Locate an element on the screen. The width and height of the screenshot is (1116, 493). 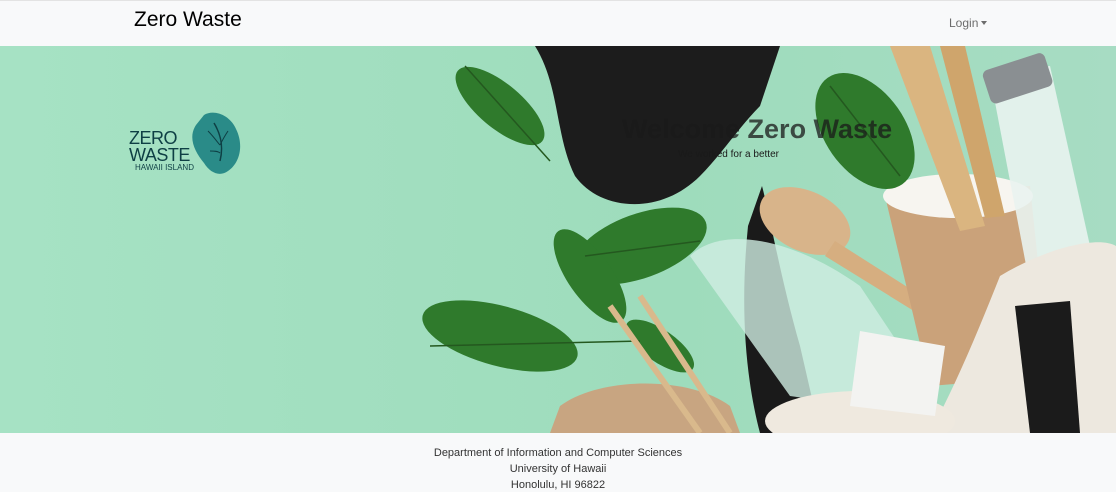
caret-down-icon is located at coordinates (984, 23).